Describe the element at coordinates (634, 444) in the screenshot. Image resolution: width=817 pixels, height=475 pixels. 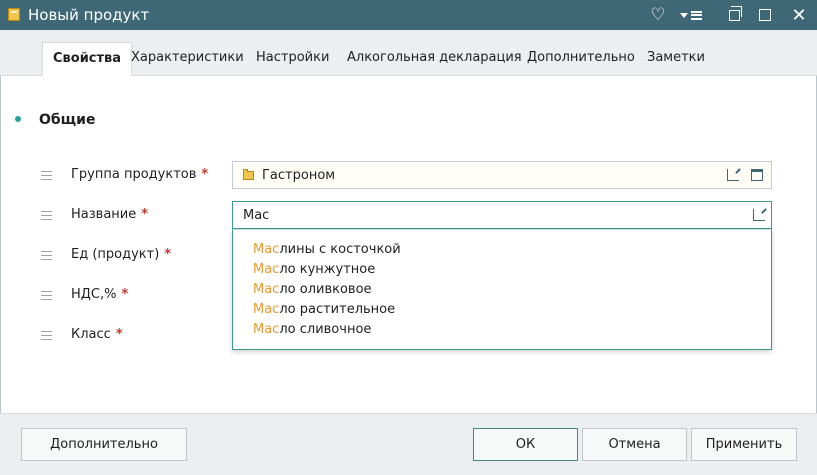
I see `cancel-button: Отмена` at that location.